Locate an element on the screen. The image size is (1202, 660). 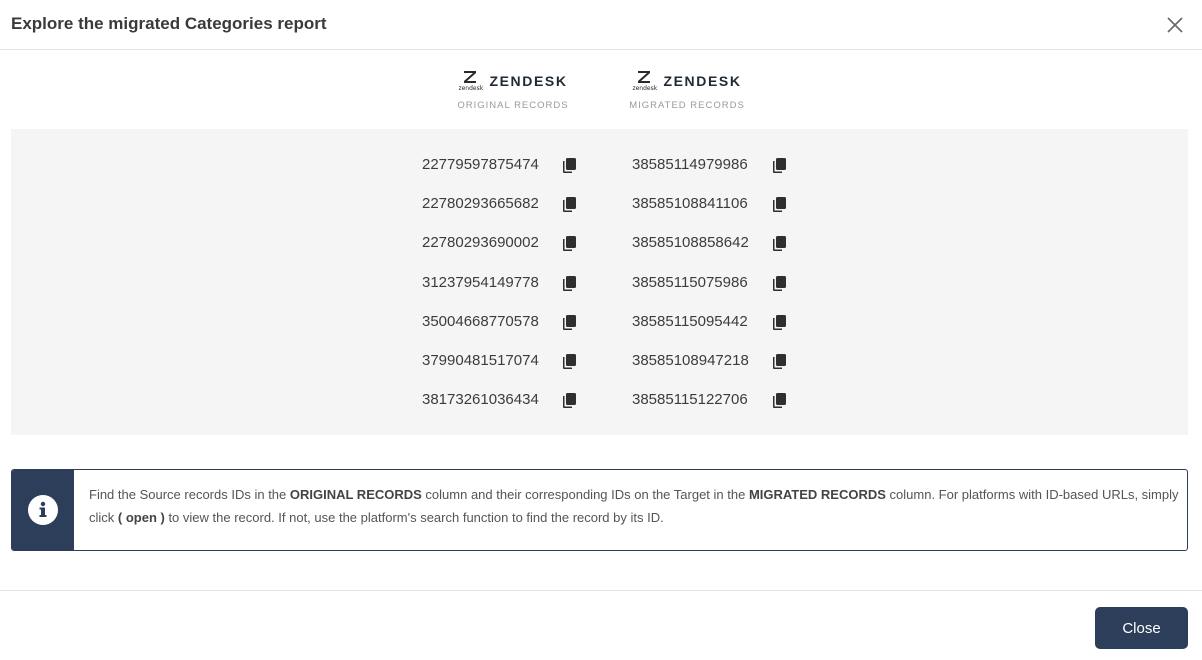
close-icon is located at coordinates (1175, 25).